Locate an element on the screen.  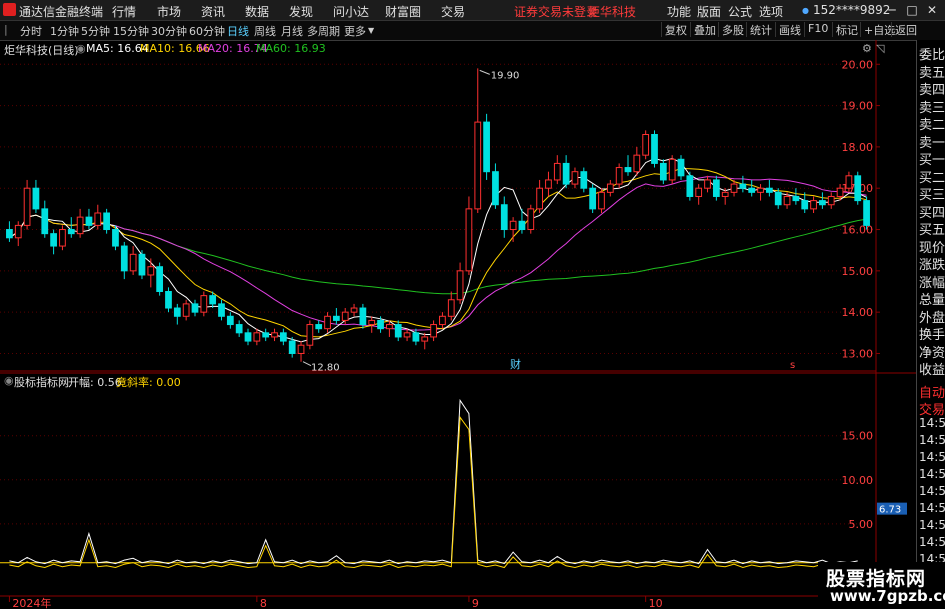
menu-wenxiaoda: 问小达 is located at coordinates (351, 11).